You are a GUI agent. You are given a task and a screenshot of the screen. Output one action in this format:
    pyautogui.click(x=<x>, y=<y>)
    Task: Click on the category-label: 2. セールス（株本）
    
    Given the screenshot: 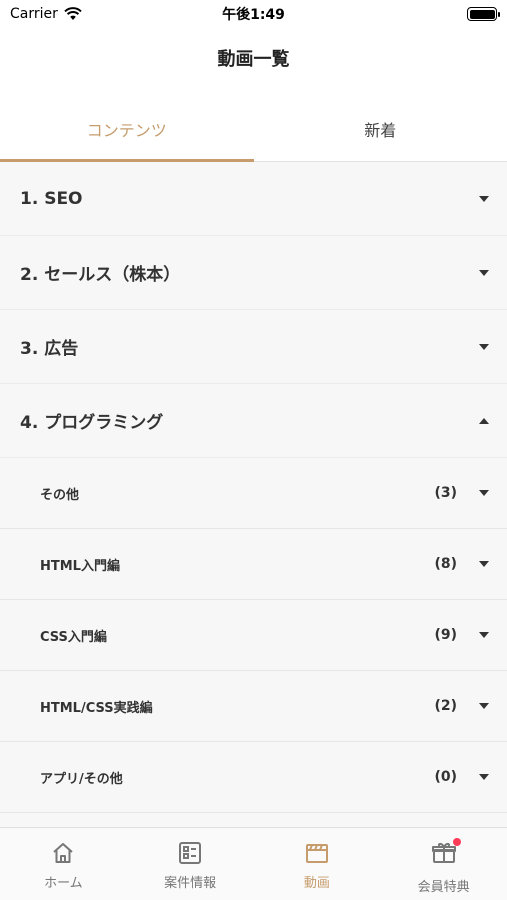 What is the action you would take?
    pyautogui.click(x=100, y=275)
    